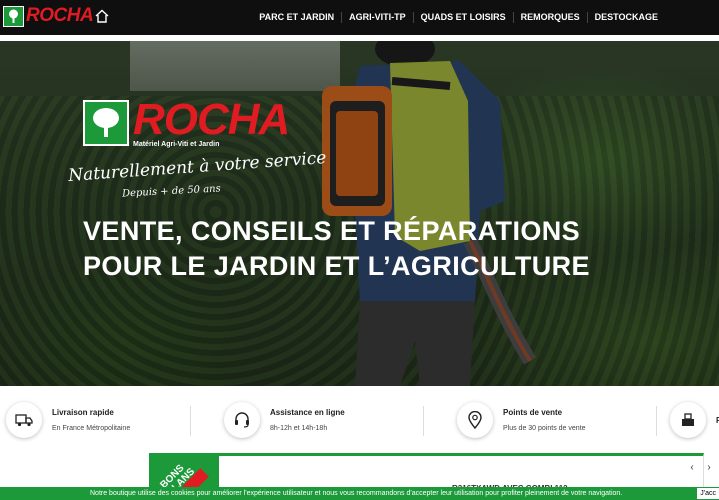  I want to click on truck-icon, so click(24, 420).